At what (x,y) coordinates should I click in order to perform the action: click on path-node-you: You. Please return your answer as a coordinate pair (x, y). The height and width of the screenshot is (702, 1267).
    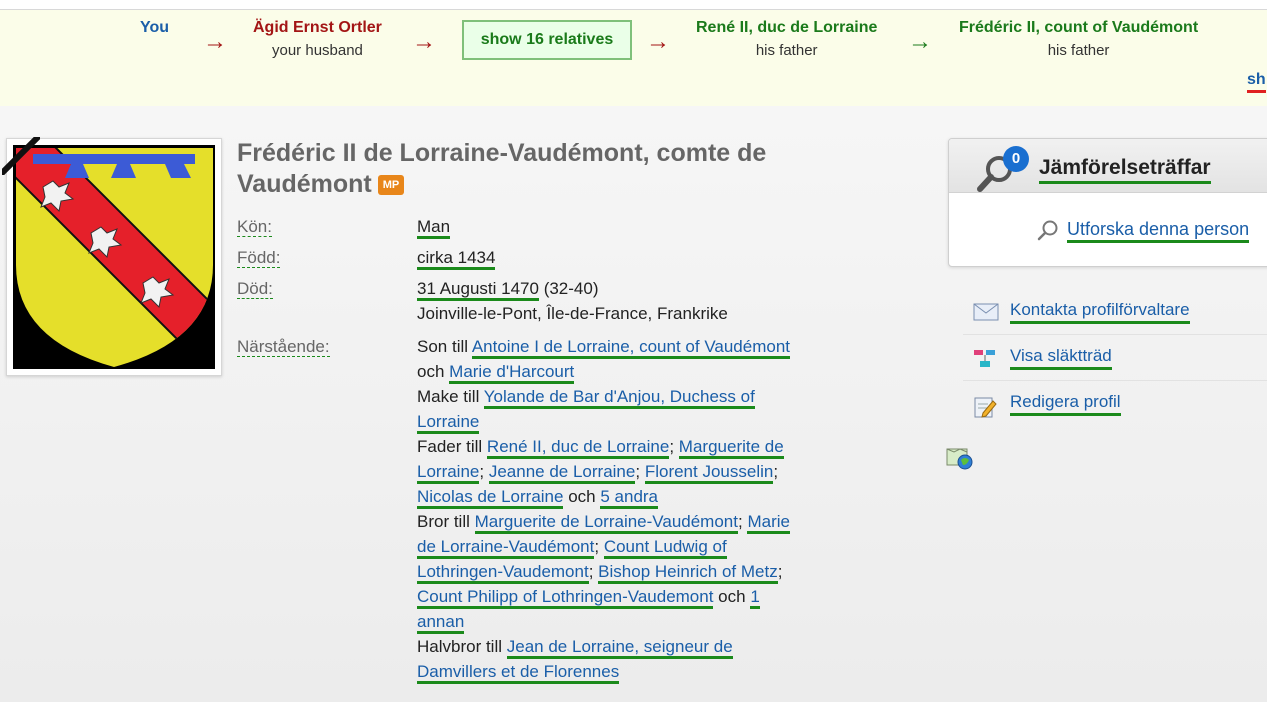
    Looking at the image, I should click on (154, 28).